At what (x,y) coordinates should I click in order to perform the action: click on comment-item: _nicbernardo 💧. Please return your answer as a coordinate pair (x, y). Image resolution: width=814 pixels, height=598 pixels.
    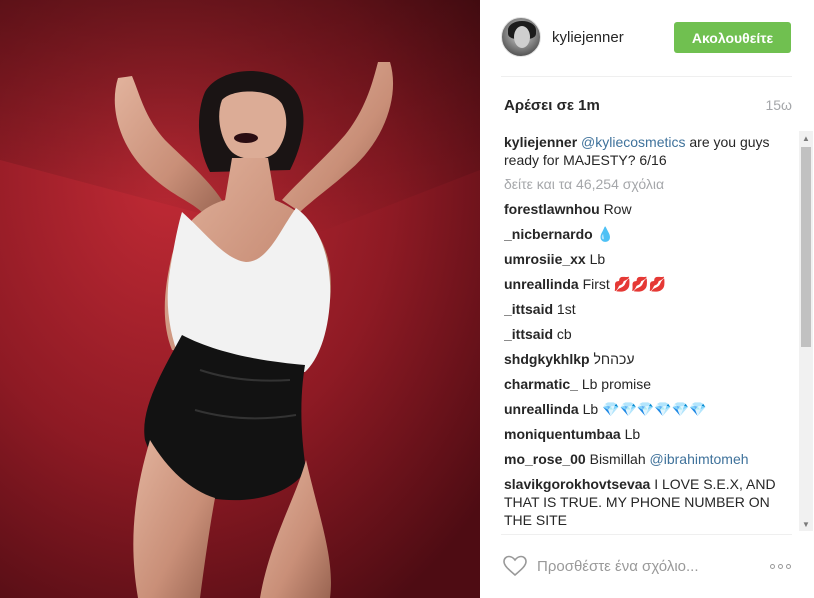
    Looking at the image, I should click on (650, 234).